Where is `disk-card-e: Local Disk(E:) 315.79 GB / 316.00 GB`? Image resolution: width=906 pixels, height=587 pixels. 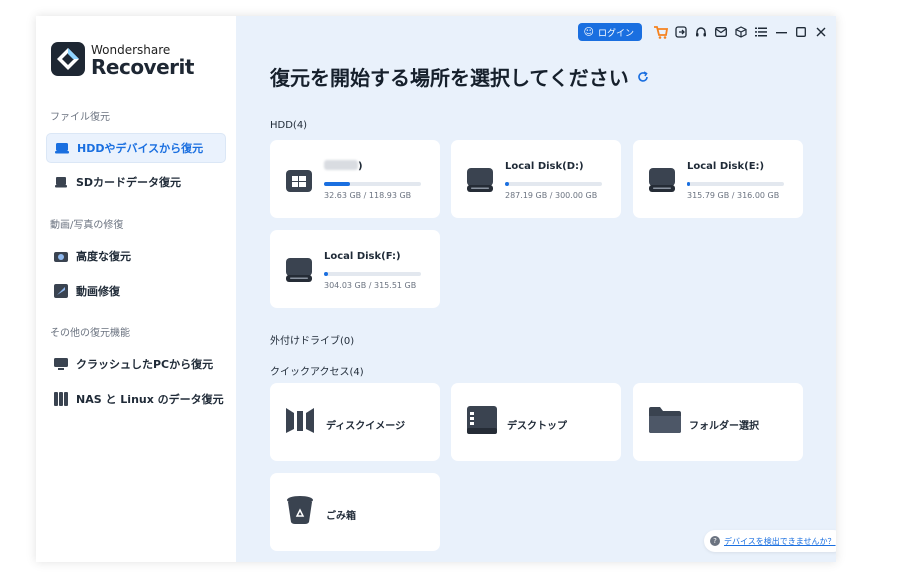
disk-card-e: Local Disk(E:) 315.79 GB / 316.00 GB is located at coordinates (718, 179).